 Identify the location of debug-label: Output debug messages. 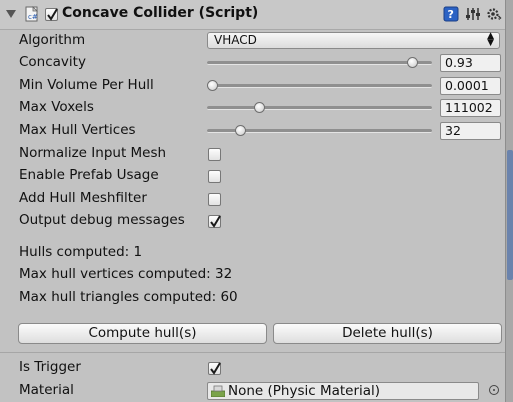
(102, 220).